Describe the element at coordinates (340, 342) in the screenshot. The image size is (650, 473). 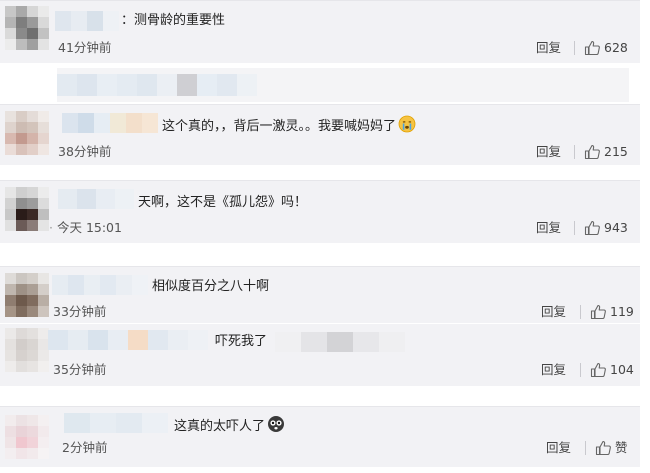
I see `blurred-reply-fragment` at that location.